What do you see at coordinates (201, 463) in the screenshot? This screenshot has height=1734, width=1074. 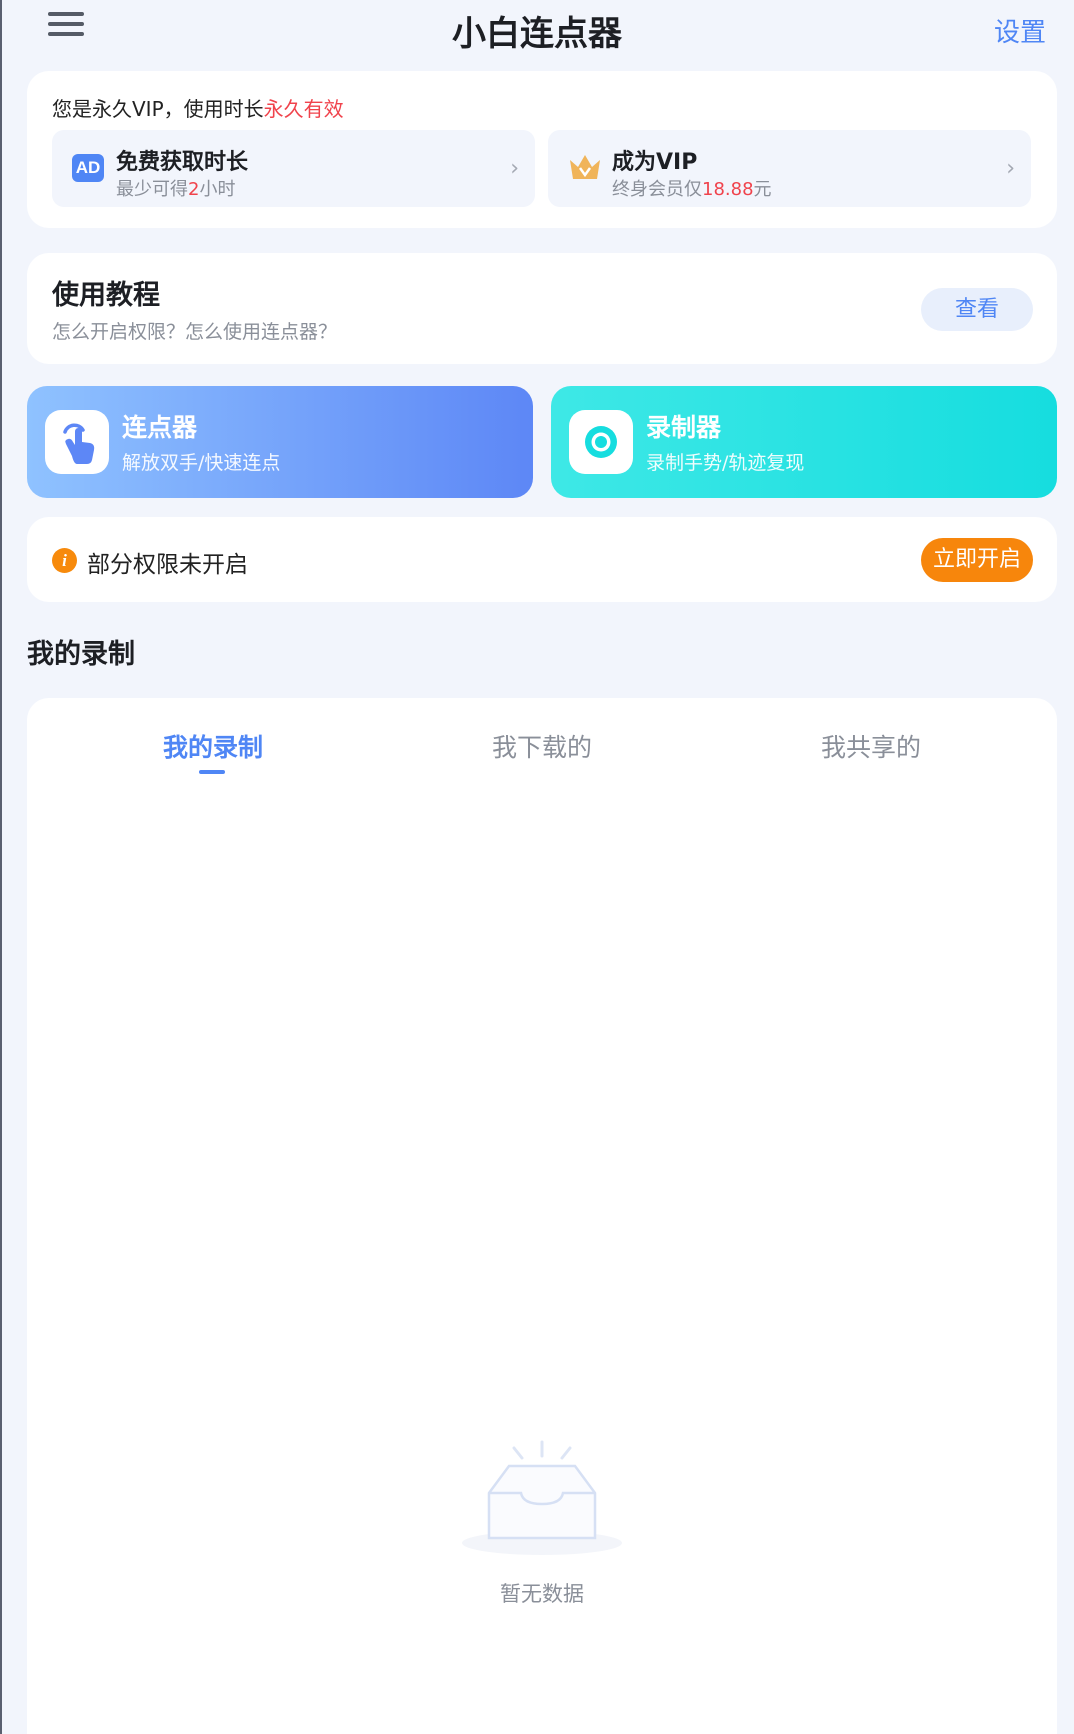 I see `clicker-subtitle: 解放双手/快速连点` at bounding box center [201, 463].